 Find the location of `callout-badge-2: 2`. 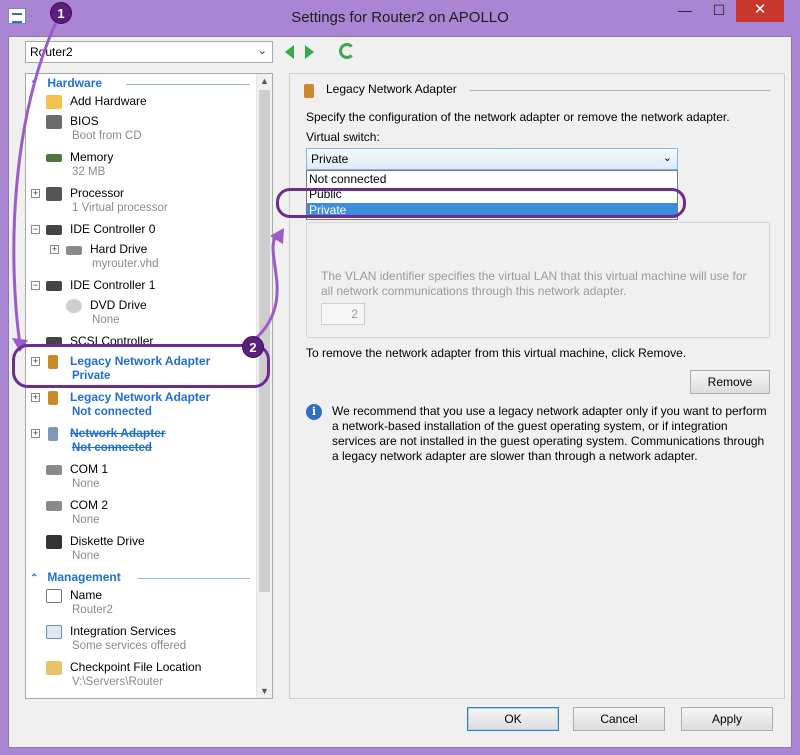

callout-badge-2: 2 is located at coordinates (253, 347).